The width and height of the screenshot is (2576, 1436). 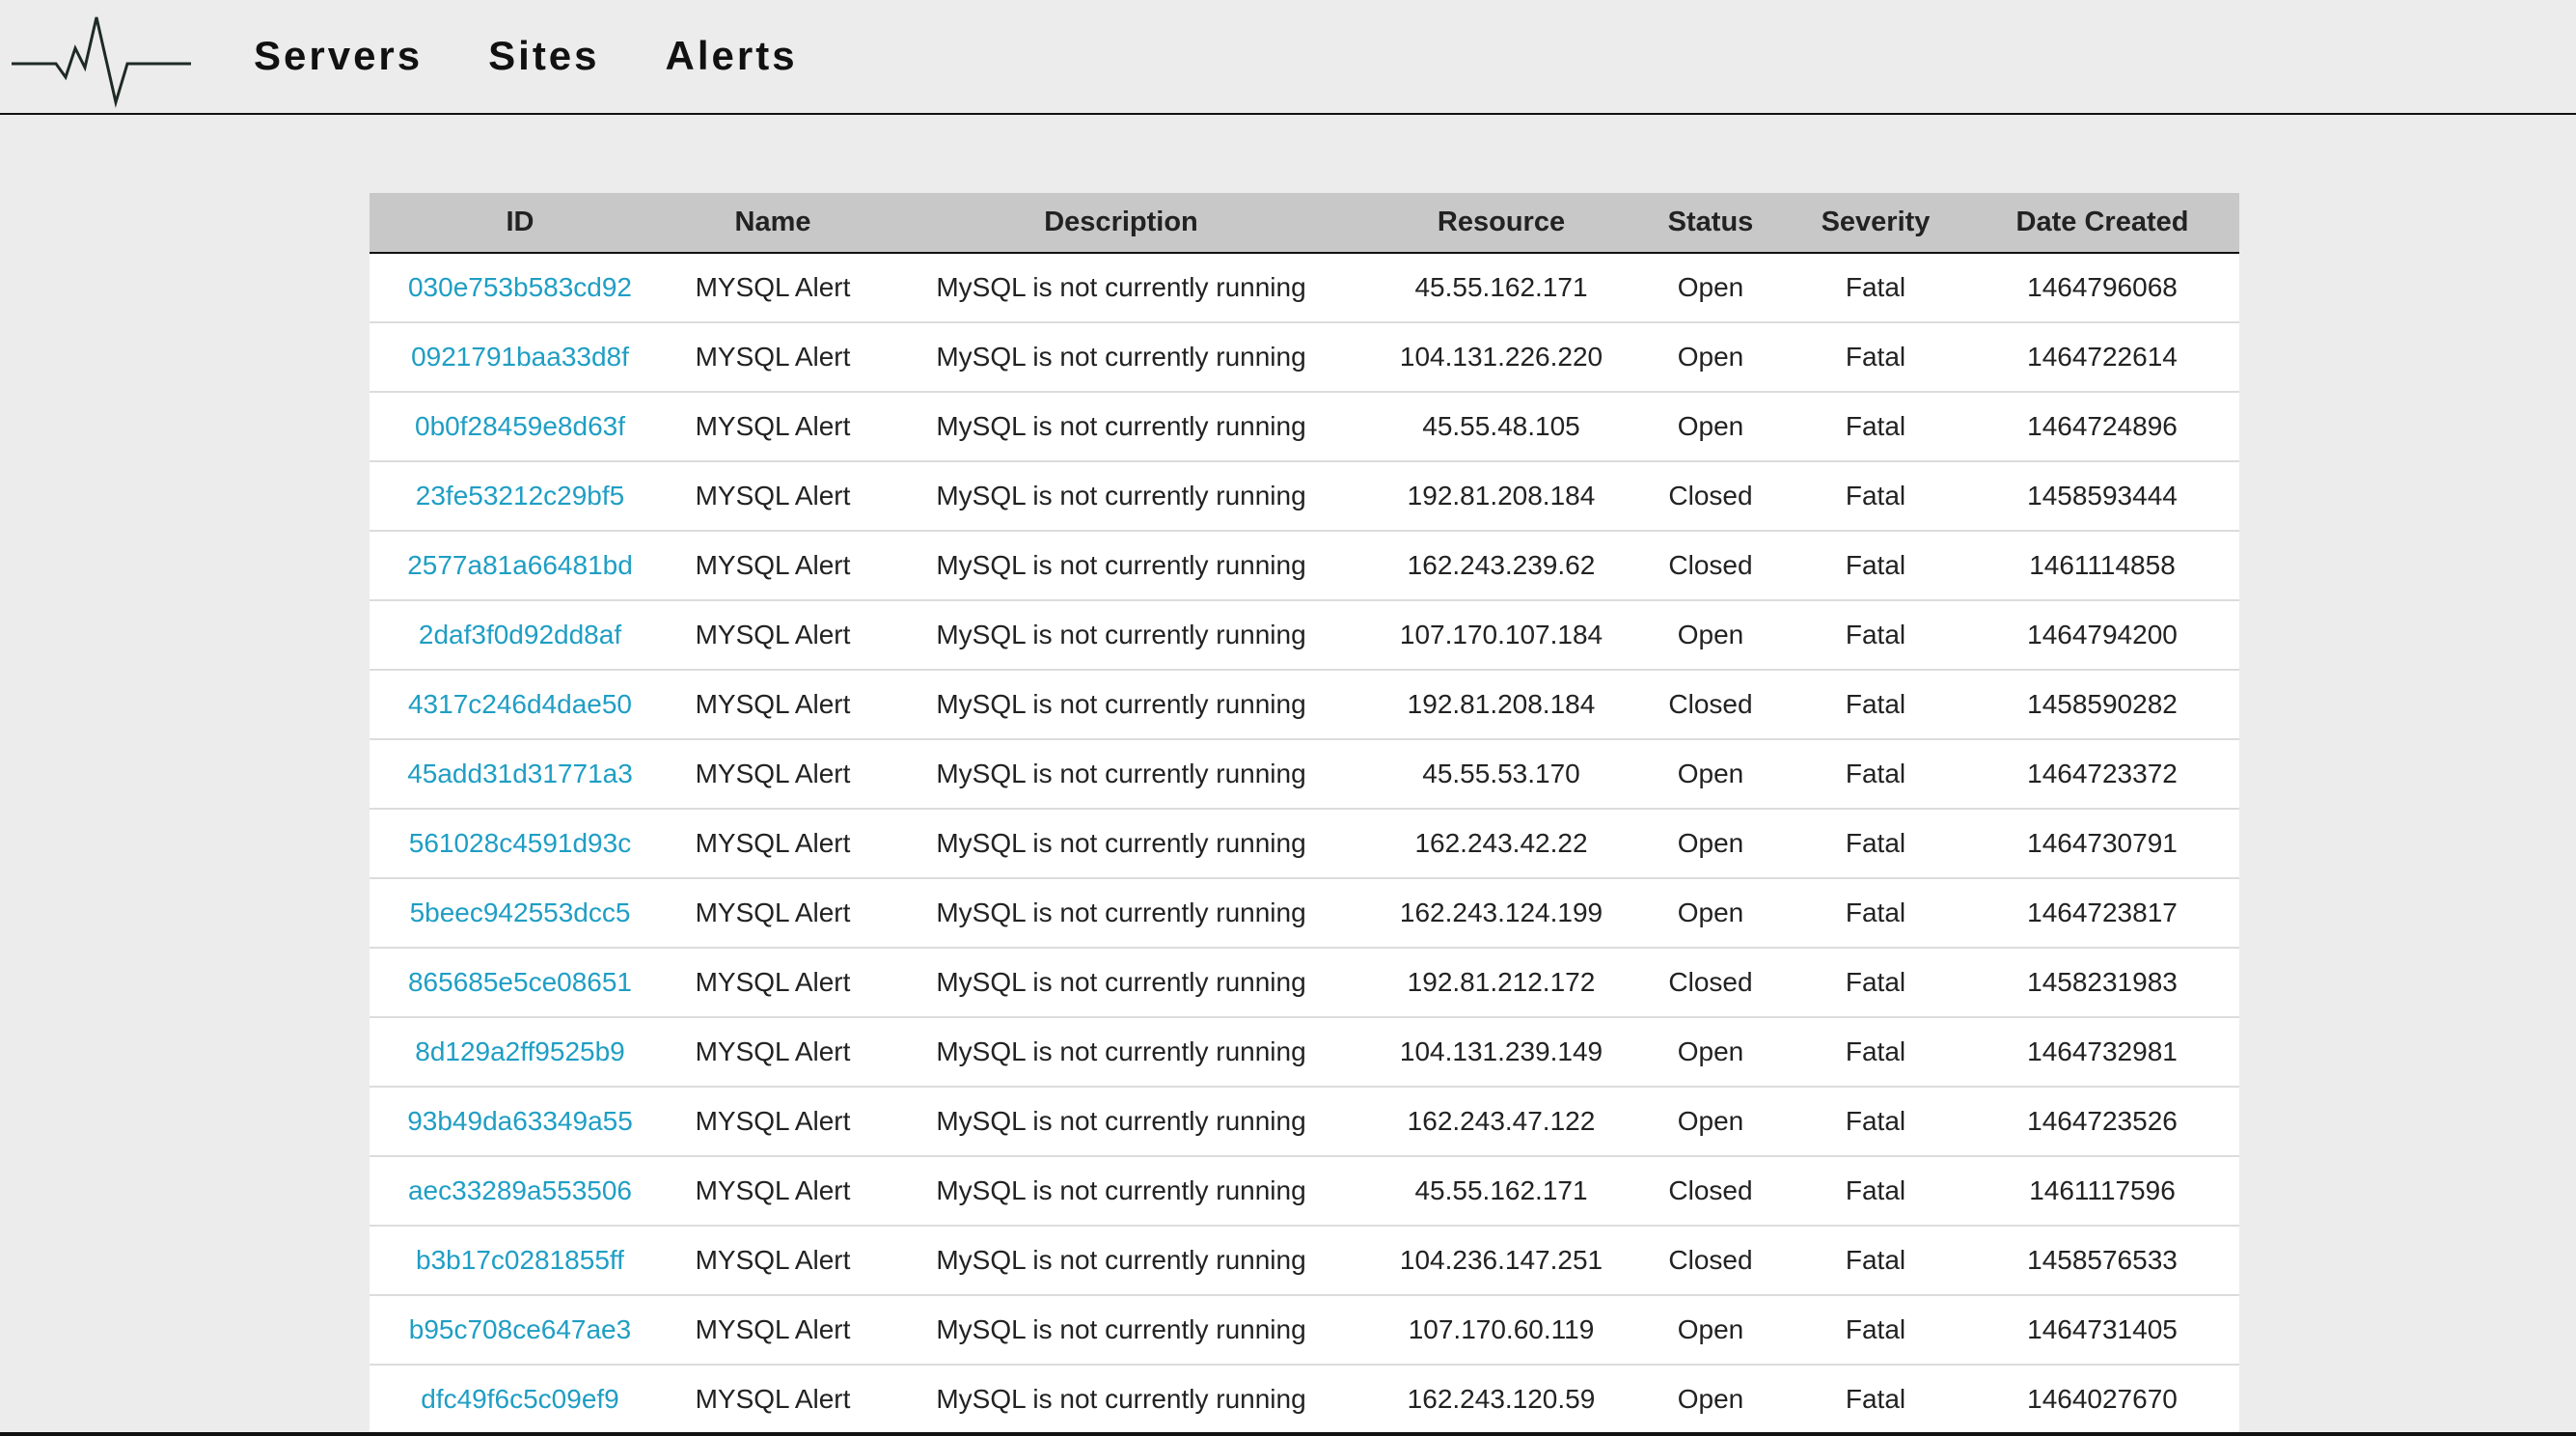 I want to click on alert-id-link: 8d129a2ff9525b9, so click(x=520, y=1051).